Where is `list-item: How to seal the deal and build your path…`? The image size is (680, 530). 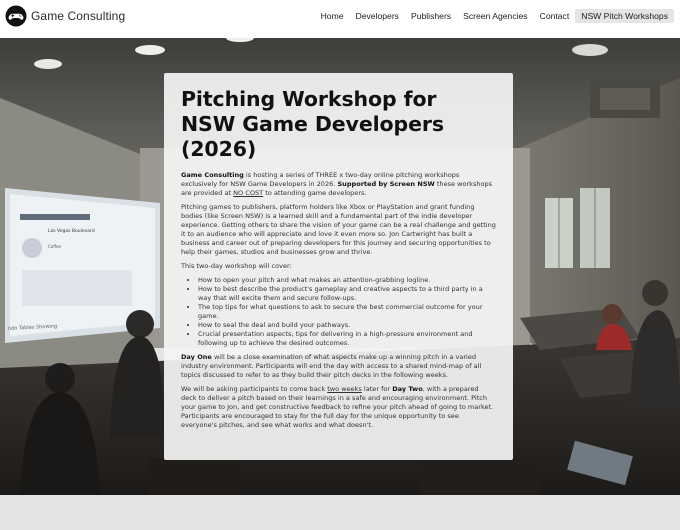
list-item: How to seal the deal and build your path… is located at coordinates (347, 325).